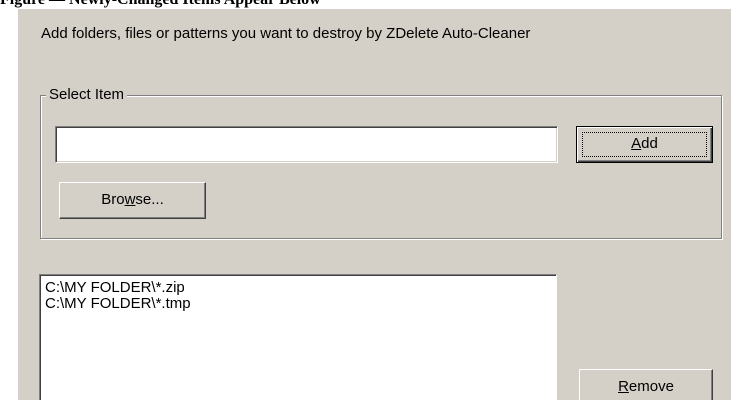 The height and width of the screenshot is (400, 731). I want to click on remove-button-label: Remove, so click(646, 386).